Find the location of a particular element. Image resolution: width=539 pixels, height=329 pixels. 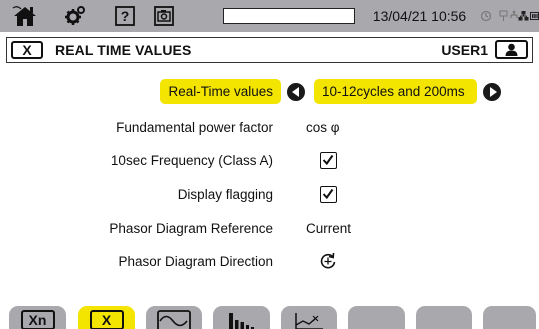

tab-harmonics is located at coordinates (241, 317).